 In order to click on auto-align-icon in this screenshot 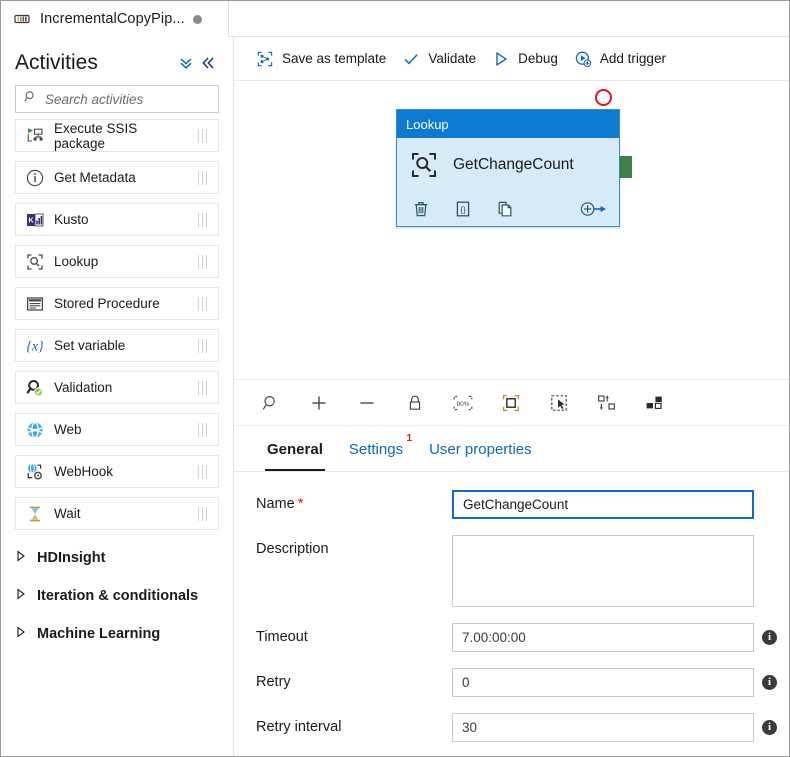, I will do `click(607, 403)`.